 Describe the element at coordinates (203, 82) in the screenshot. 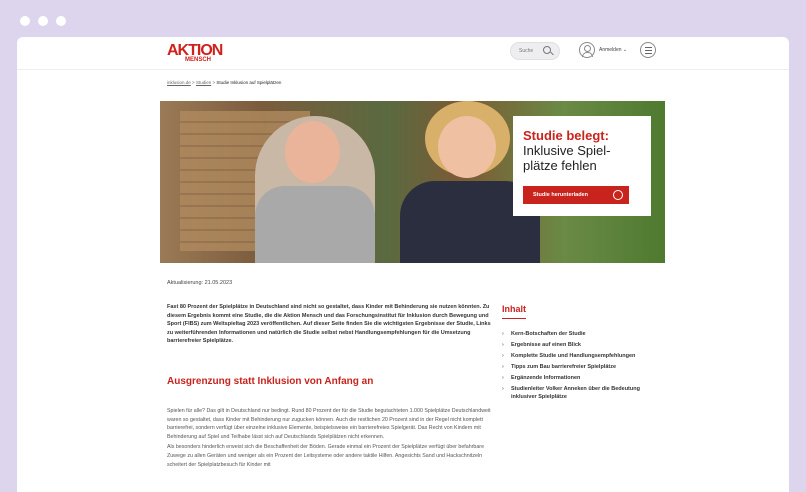

I see `breadcrumb-studien: Studien` at that location.